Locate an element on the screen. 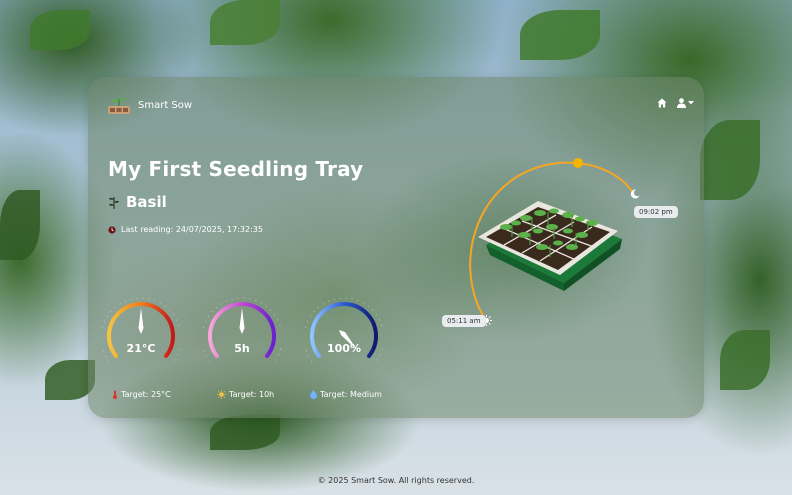 The width and height of the screenshot is (792, 495). plant-label: Basil is located at coordinates (146, 202).